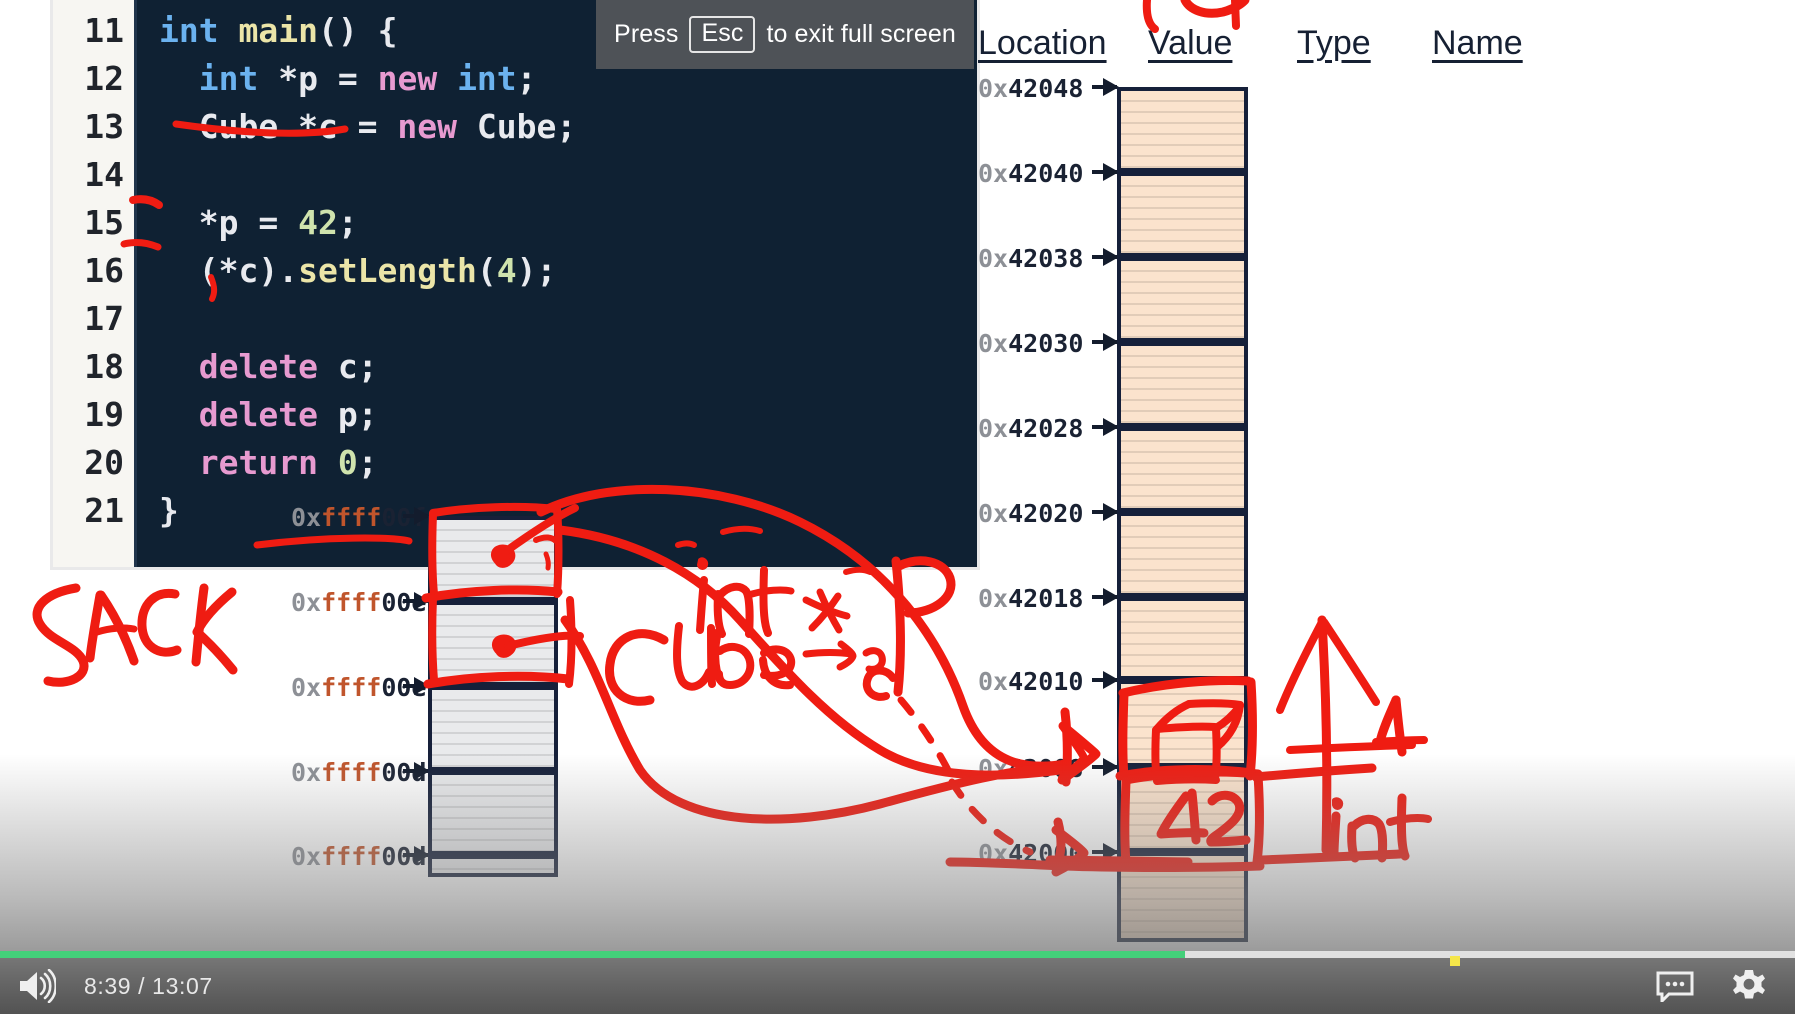 This screenshot has width=1795, height=1014. What do you see at coordinates (1046, 173) in the screenshot?
I see `addr-digits: 42040` at bounding box center [1046, 173].